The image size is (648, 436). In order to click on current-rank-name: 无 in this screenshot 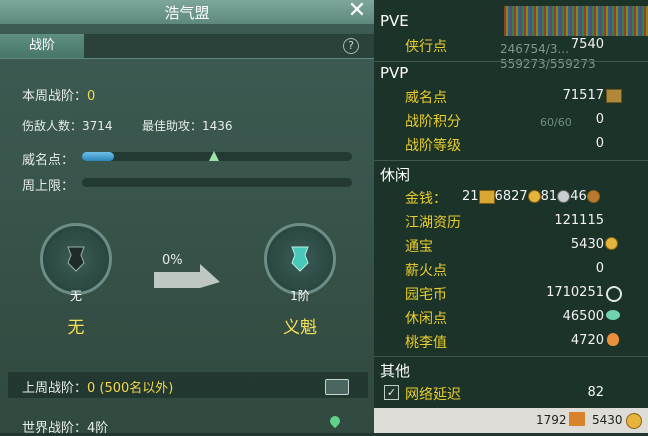, I will do `click(76, 328)`.